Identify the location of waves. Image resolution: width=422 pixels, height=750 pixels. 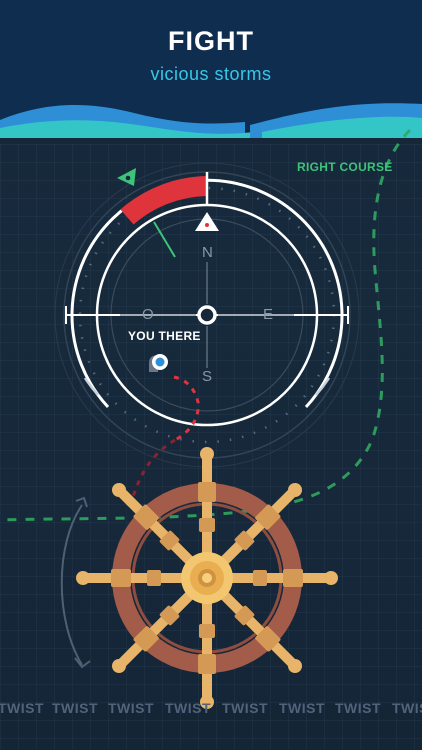
(211, 123).